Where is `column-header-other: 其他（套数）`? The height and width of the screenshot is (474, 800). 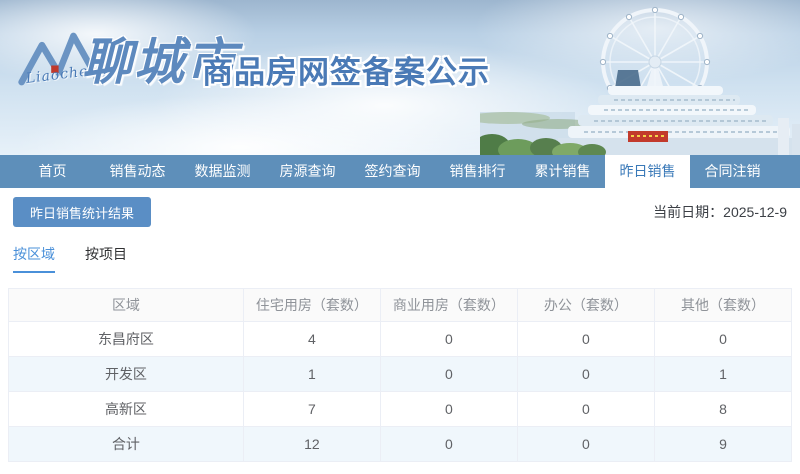
column-header-other: 其他（套数） is located at coordinates (723, 305).